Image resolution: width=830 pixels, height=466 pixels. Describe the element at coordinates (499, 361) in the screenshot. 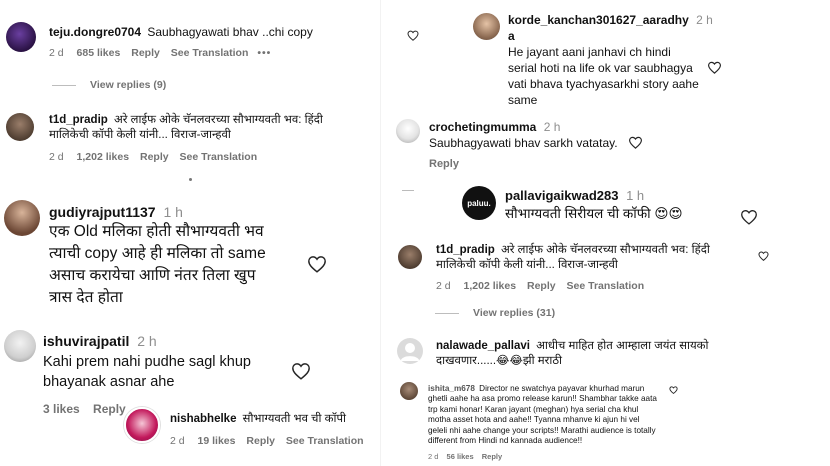

I see `comment-text-line2: दाखवणार......😂😂झी मराठी` at that location.